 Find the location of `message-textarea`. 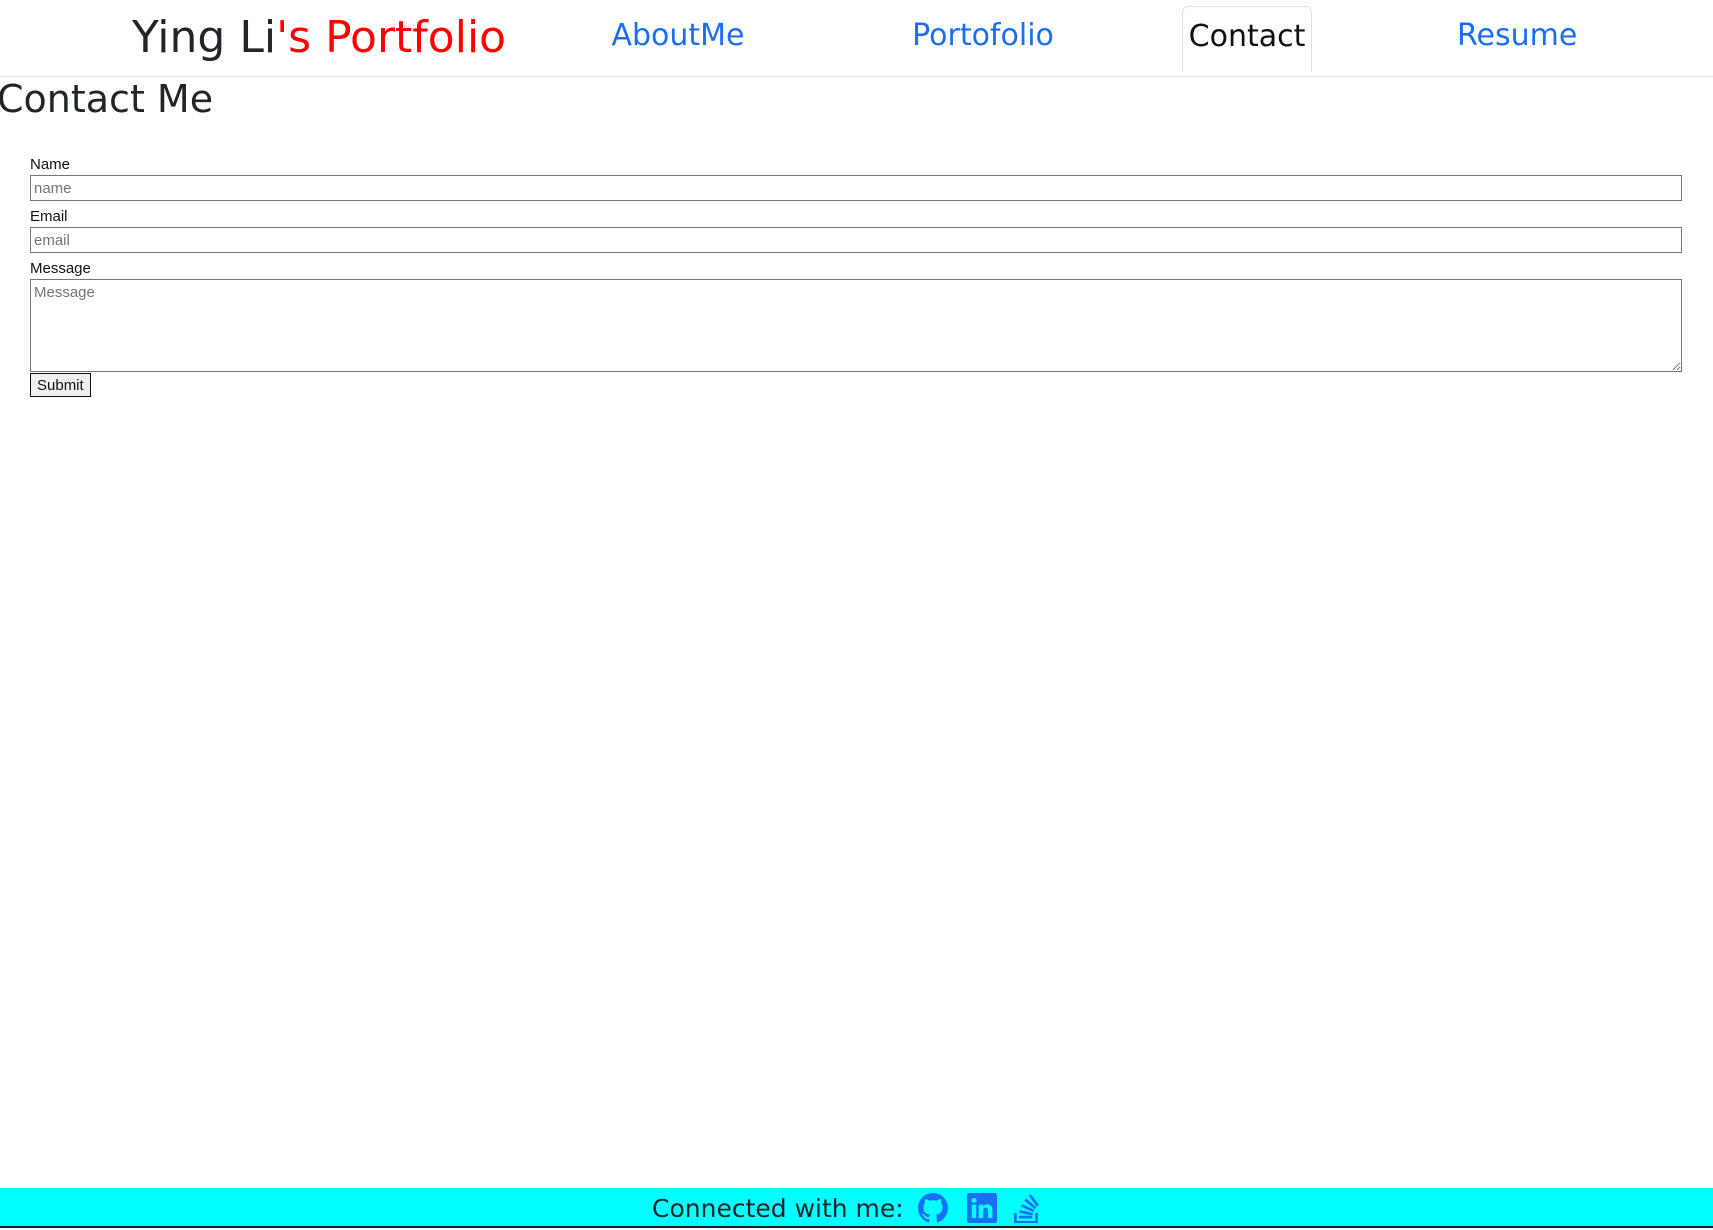

message-textarea is located at coordinates (856, 325).